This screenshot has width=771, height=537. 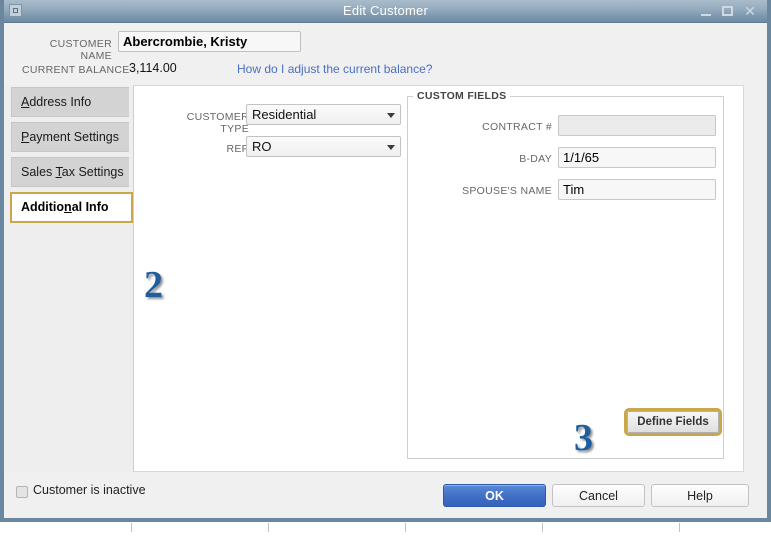 What do you see at coordinates (673, 422) in the screenshot?
I see `define-fields-button: Define Fields` at bounding box center [673, 422].